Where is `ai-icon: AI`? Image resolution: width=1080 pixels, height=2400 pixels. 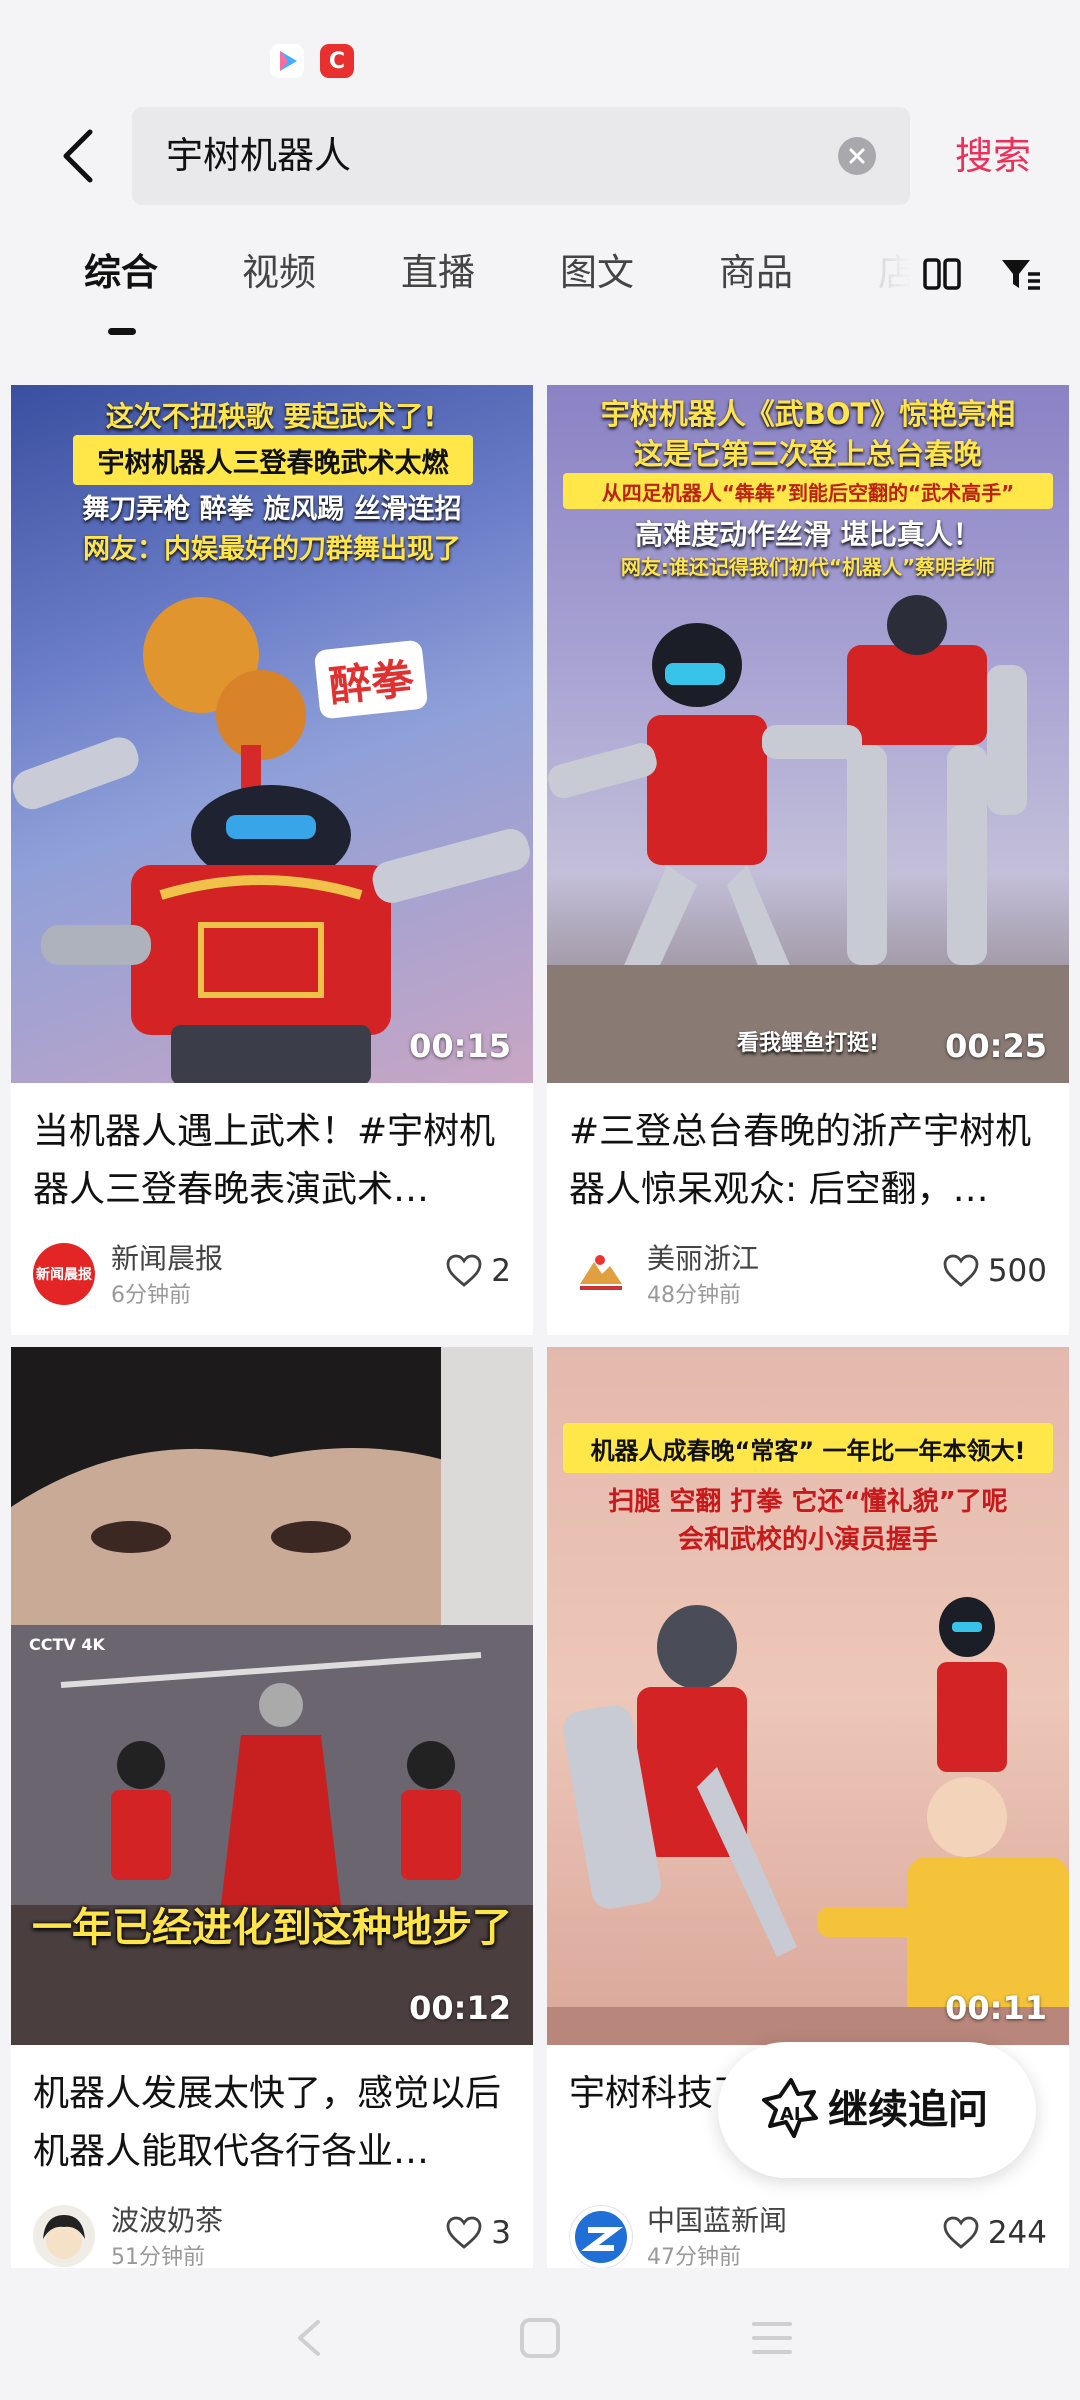 ai-icon: AI is located at coordinates (791, 2109).